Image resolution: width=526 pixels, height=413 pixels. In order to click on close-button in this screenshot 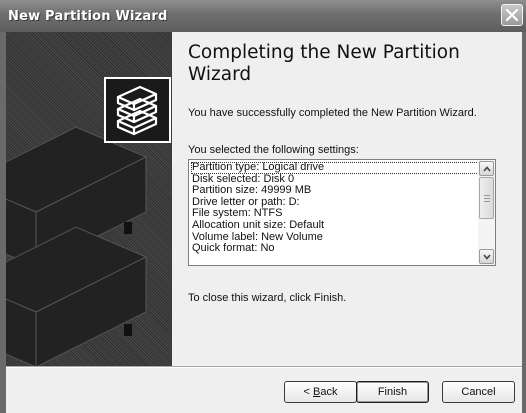, I will do `click(512, 15)`.